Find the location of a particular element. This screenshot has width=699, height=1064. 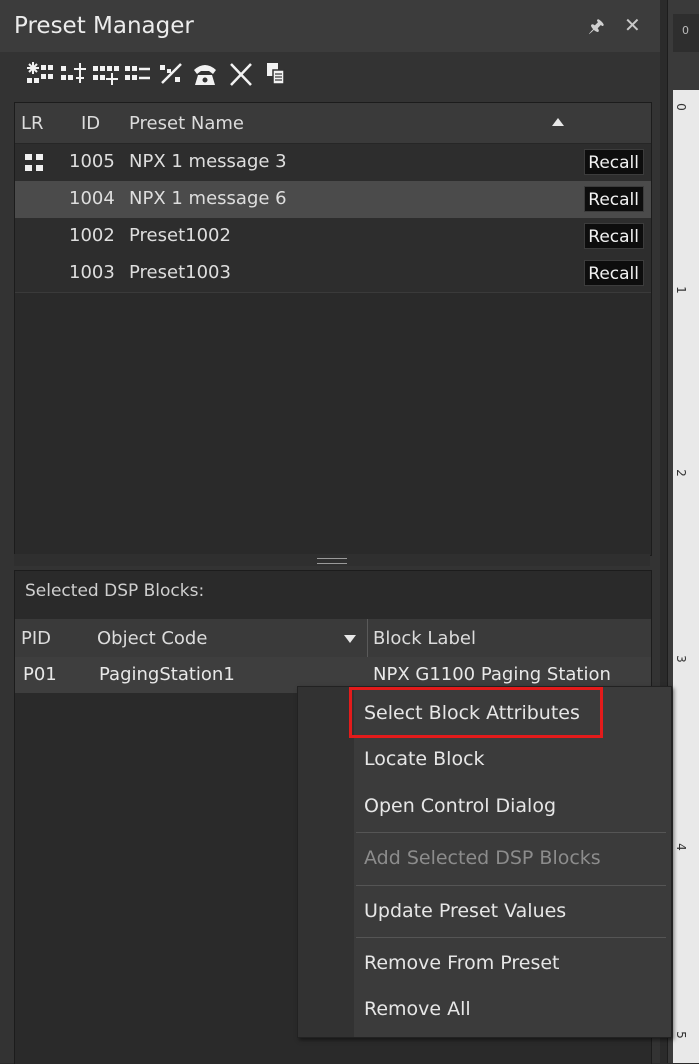

ruler-number: 3 is located at coordinates (680, 659).